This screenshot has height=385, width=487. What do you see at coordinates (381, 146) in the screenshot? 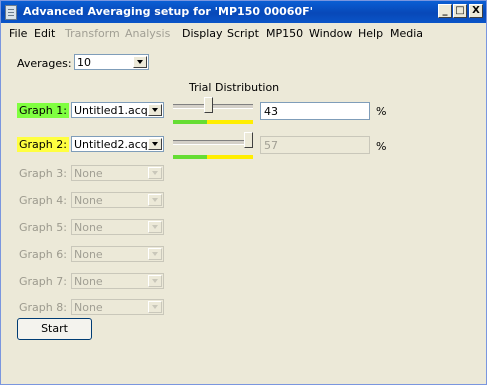
I see `graph-2-percent-unit: %` at bounding box center [381, 146].